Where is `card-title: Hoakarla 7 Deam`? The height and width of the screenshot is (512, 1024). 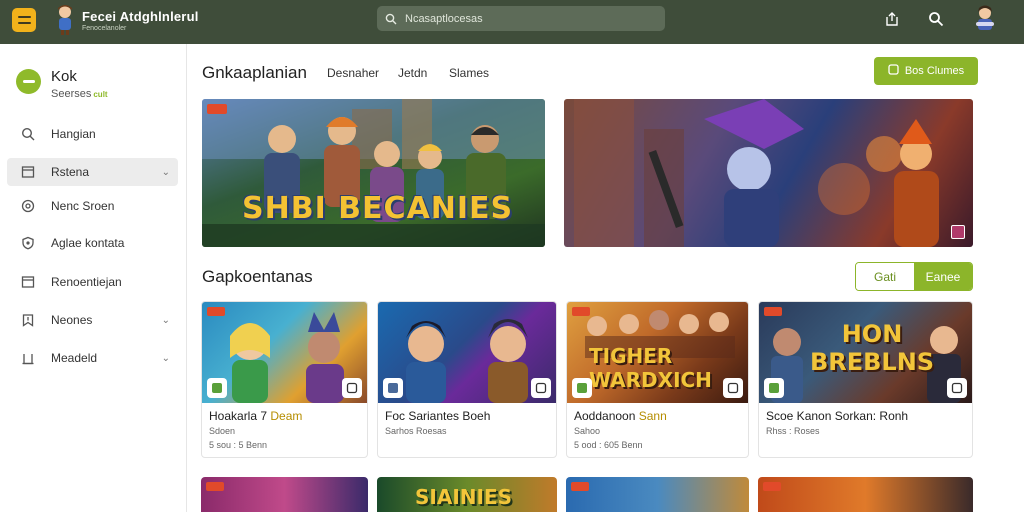 card-title: Hoakarla 7 Deam is located at coordinates (255, 416).